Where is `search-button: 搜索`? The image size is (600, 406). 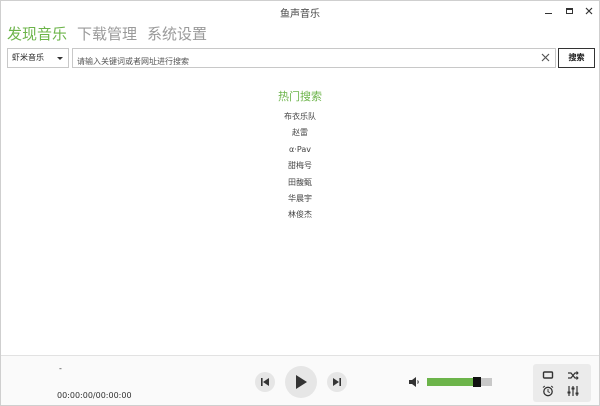 search-button: 搜索 is located at coordinates (576, 58).